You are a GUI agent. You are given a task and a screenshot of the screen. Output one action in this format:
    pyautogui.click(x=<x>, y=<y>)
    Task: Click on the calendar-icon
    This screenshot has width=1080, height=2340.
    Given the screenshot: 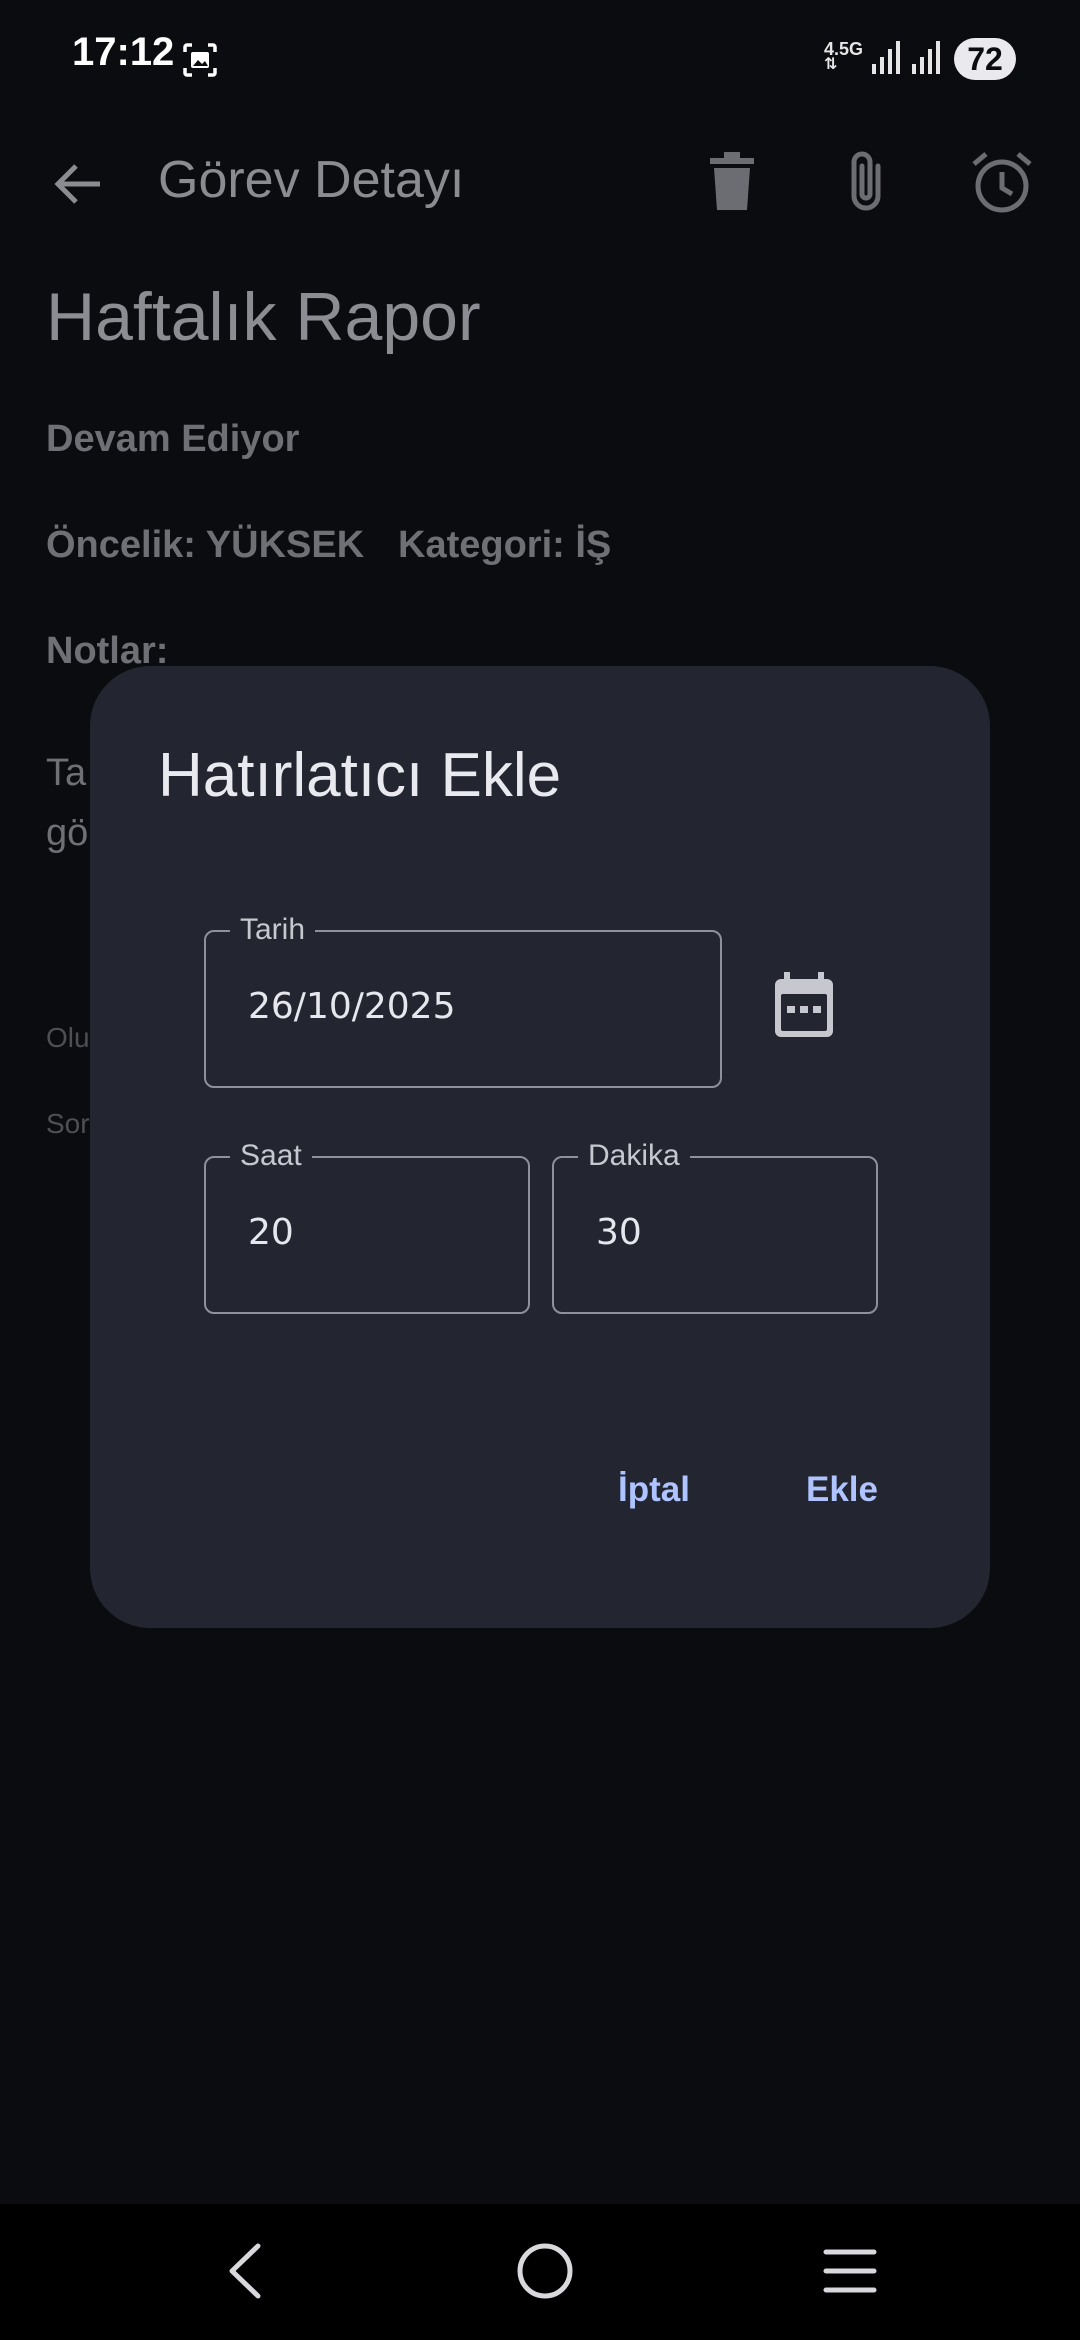 What is the action you would take?
    pyautogui.click(x=804, y=1006)
    